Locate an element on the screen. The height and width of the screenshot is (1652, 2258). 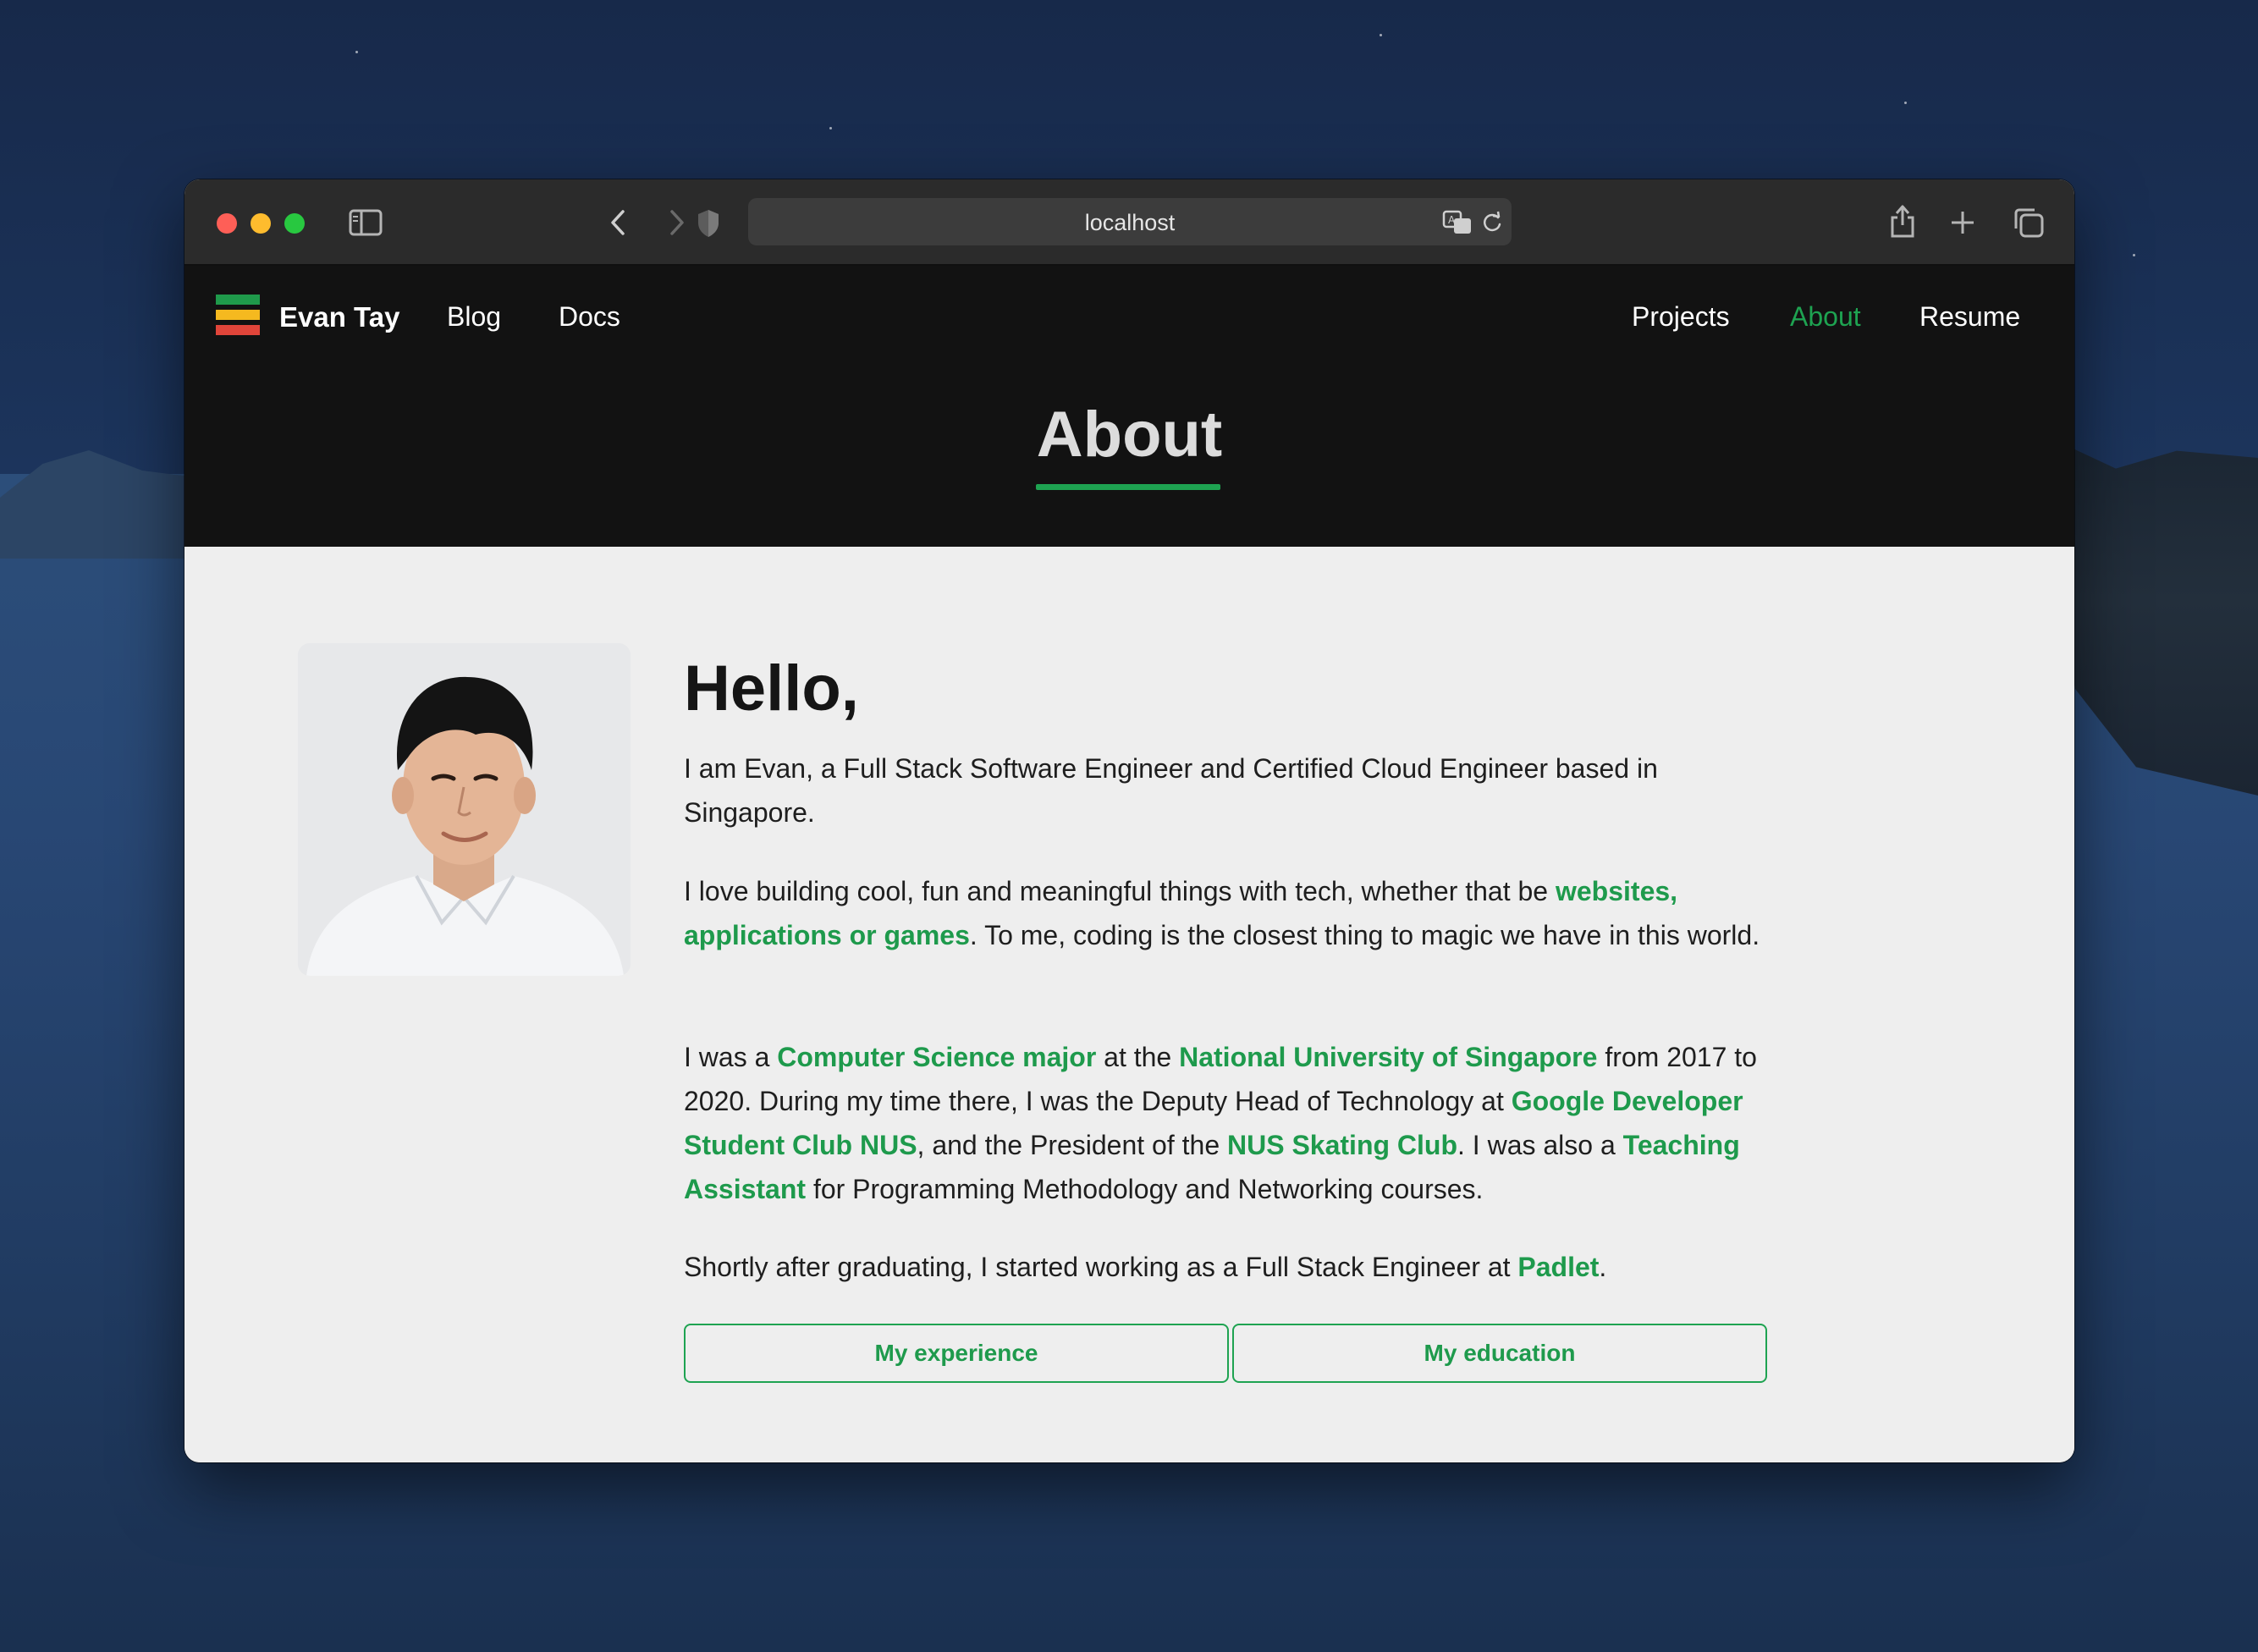
share-icon is located at coordinates (1902, 221).